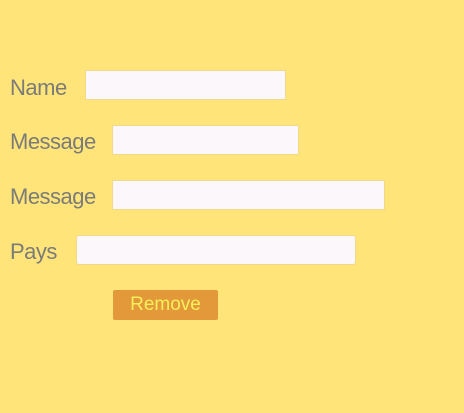 This screenshot has height=413, width=464. Describe the element at coordinates (165, 305) in the screenshot. I see `remove-button: Remove` at that location.